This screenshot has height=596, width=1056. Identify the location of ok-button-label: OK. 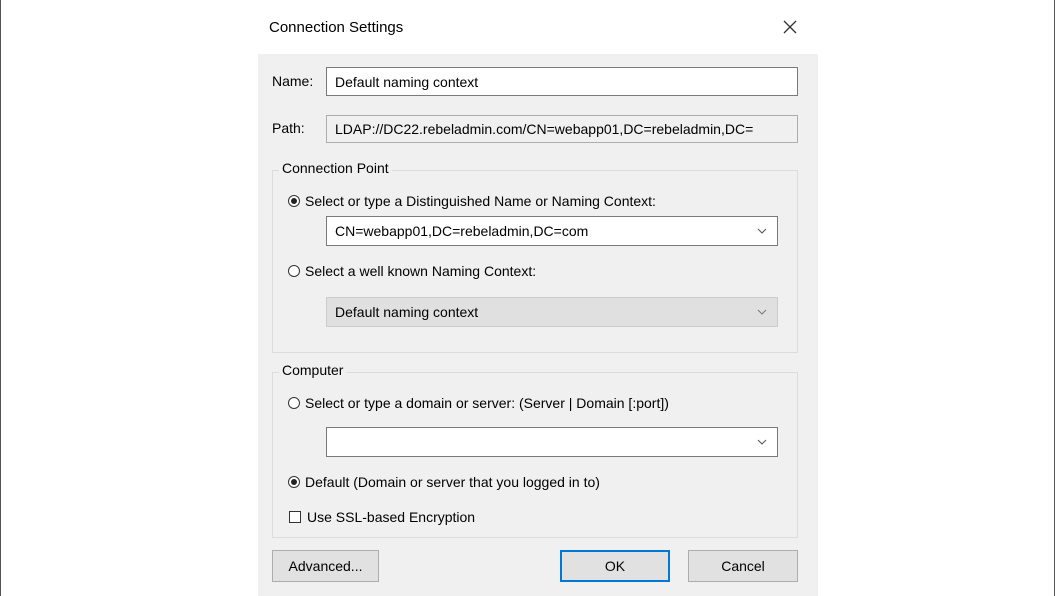
(615, 566).